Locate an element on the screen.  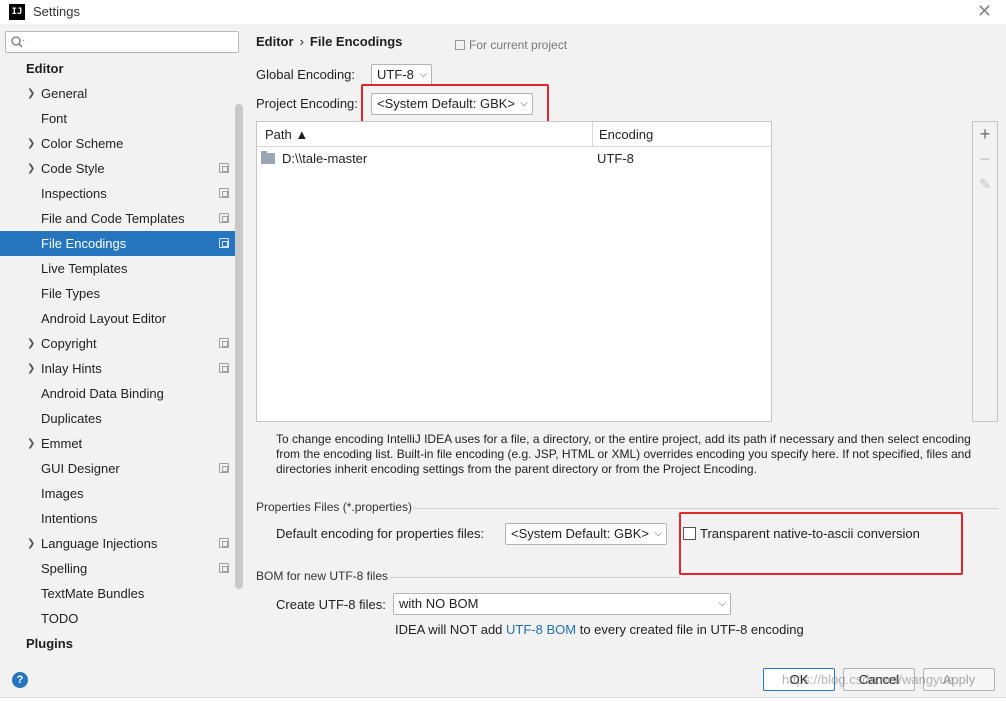
tree-group-editor: Editor is located at coordinates (117, 68).